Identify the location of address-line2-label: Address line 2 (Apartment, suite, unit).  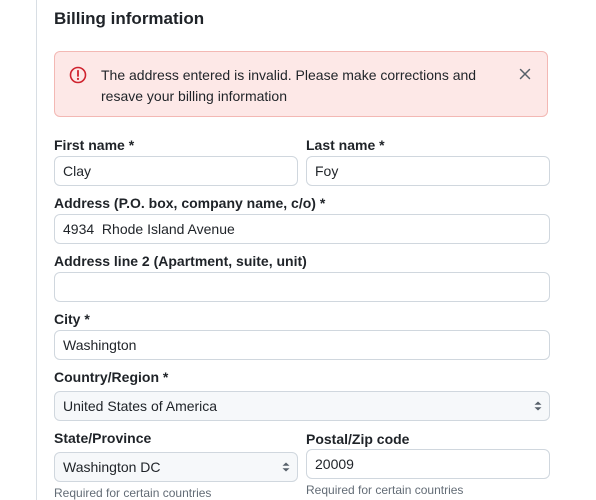
(180, 261).